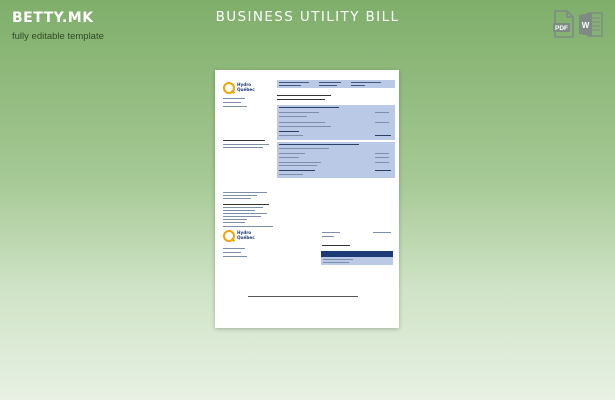  I want to click on file-format-icons: PDF W, so click(577, 24).